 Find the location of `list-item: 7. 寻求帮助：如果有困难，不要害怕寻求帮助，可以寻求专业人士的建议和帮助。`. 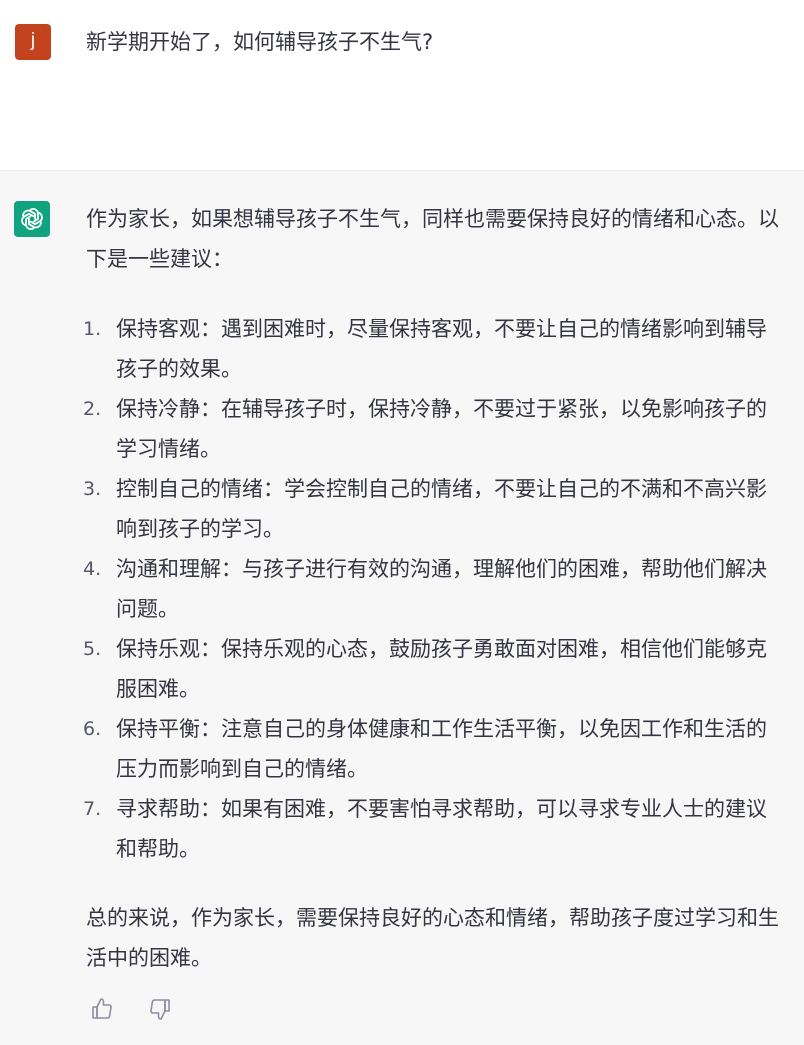

list-item: 7. 寻求帮助：如果有困难，不要害怕寻求帮助，可以寻求专业人士的建议和帮助。 is located at coordinates (434, 829).